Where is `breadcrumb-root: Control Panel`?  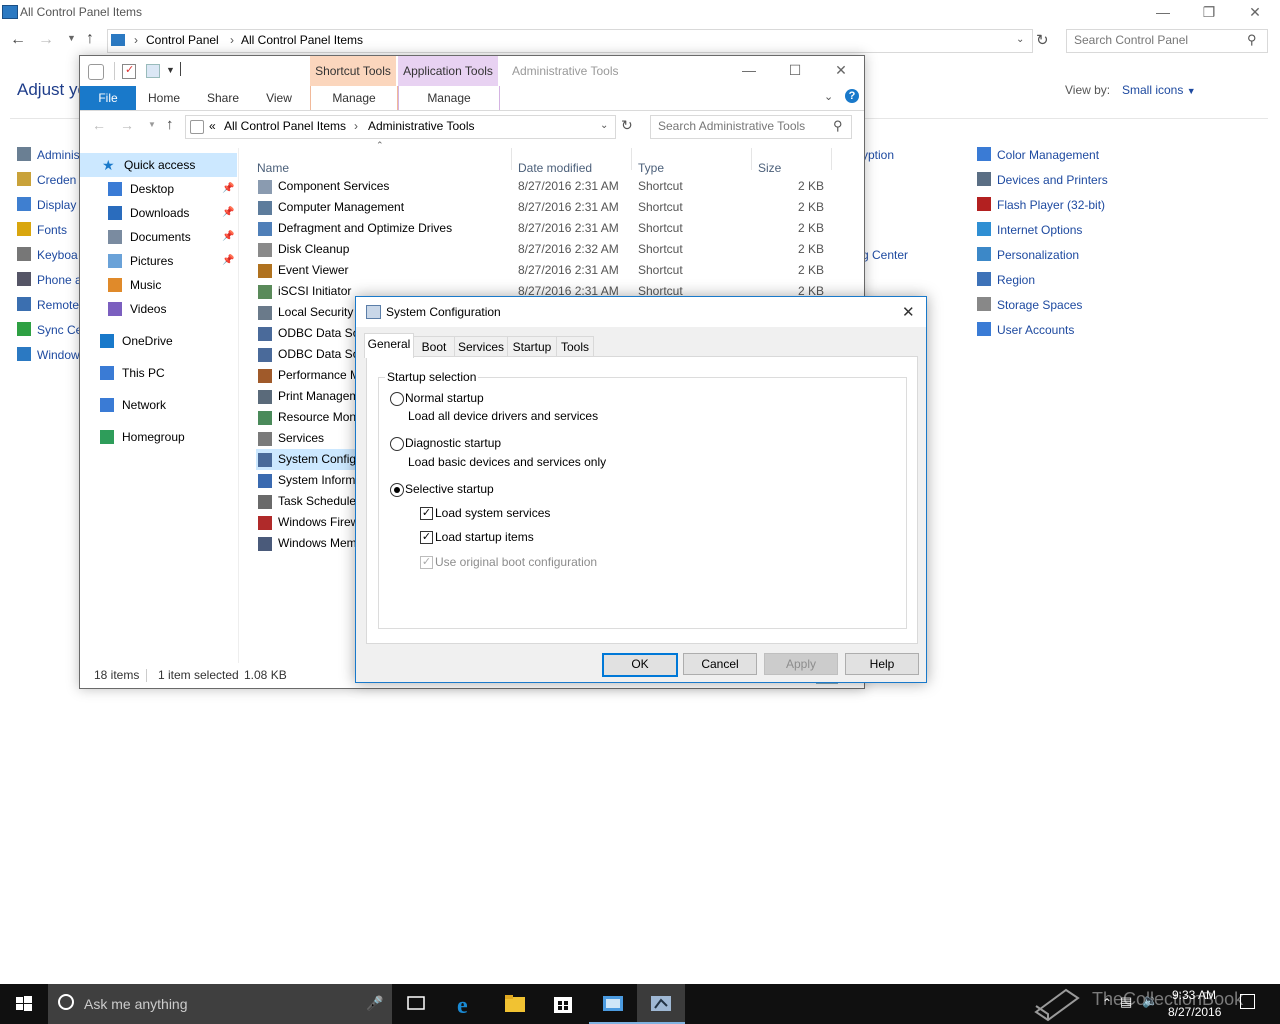
breadcrumb-root: Control Panel is located at coordinates (182, 40).